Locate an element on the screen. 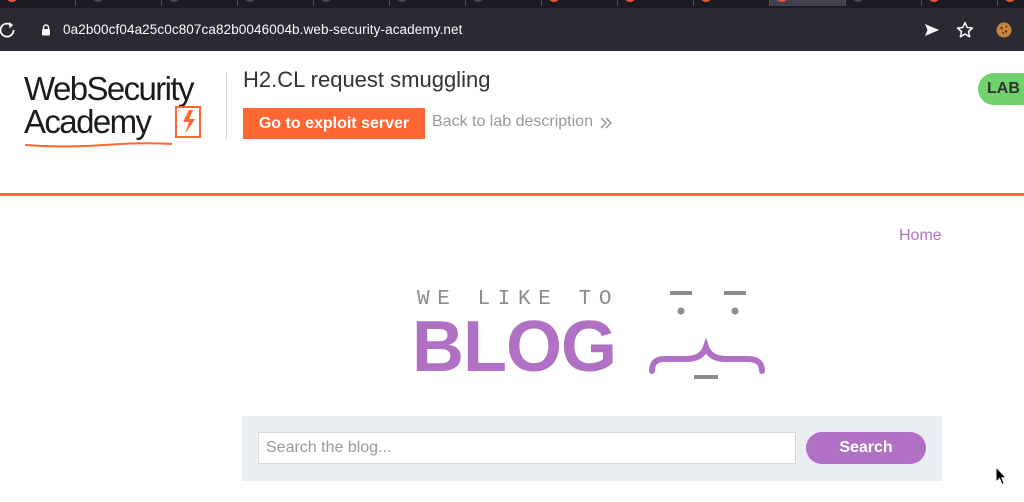  lightning-bolt-icon is located at coordinates (188, 122).